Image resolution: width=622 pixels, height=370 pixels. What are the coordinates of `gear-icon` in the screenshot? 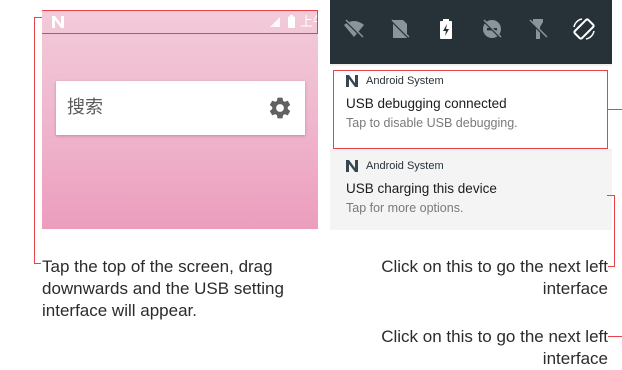 It's located at (280, 108).